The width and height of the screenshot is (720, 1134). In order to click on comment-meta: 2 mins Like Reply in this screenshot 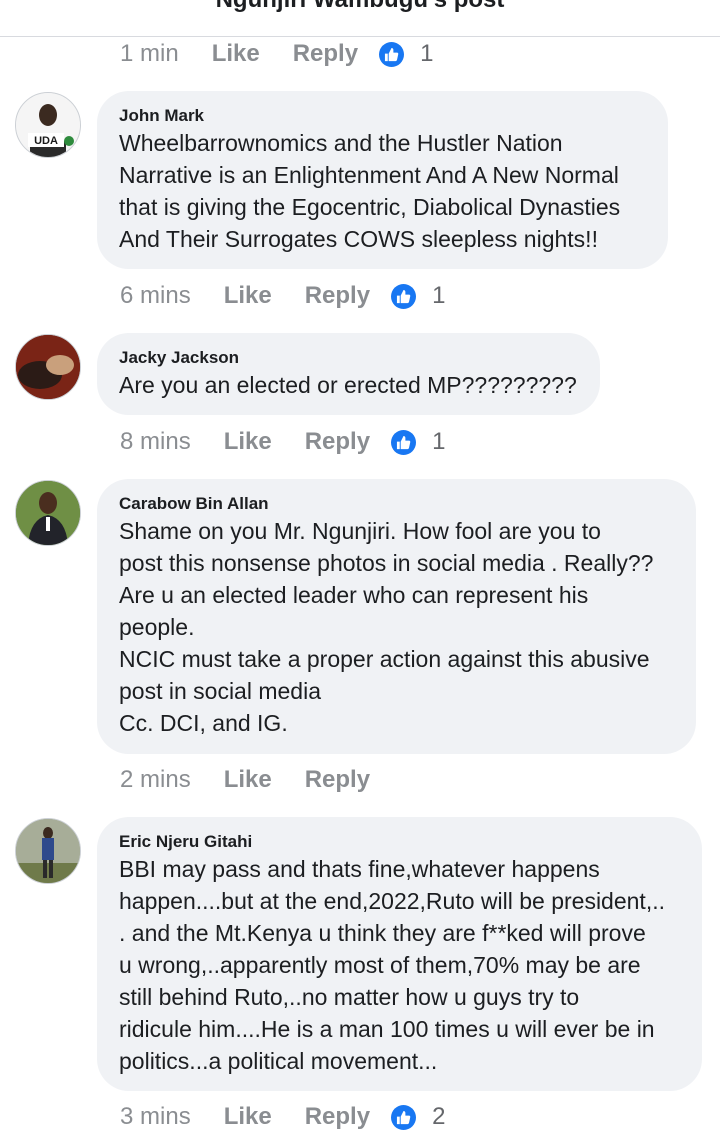, I will do `click(255, 780)`.